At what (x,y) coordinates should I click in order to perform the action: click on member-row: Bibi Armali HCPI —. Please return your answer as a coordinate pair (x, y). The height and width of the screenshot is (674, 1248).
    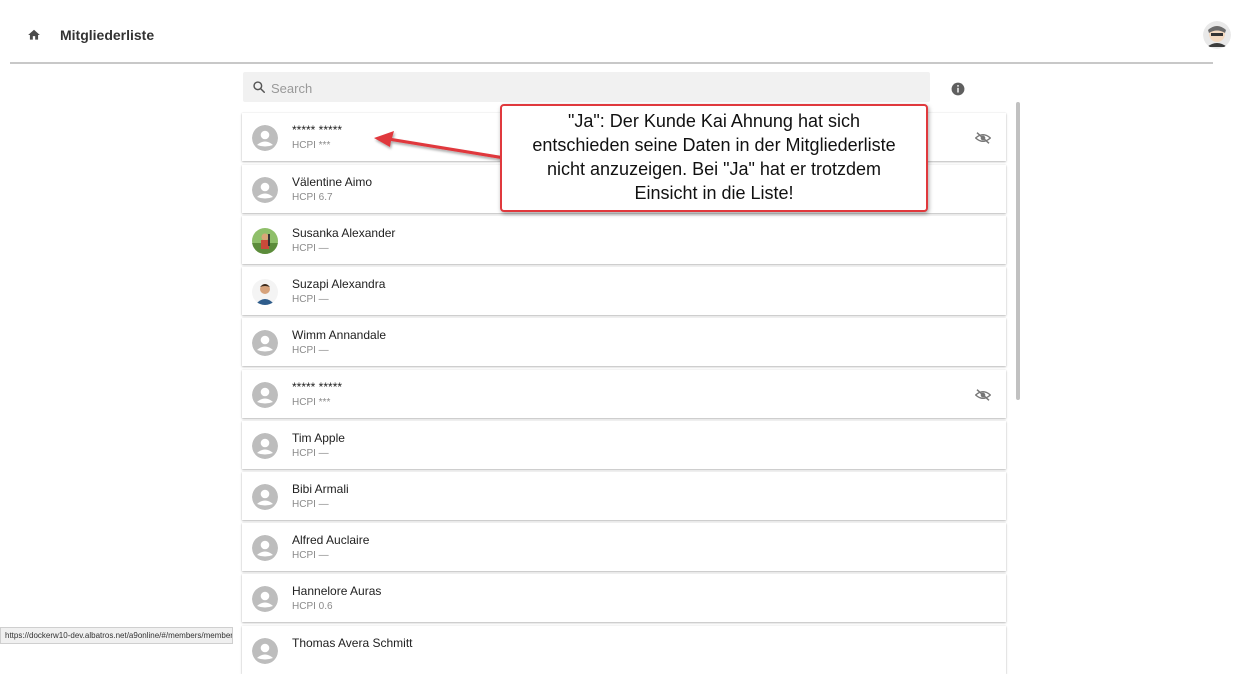
    Looking at the image, I should click on (624, 496).